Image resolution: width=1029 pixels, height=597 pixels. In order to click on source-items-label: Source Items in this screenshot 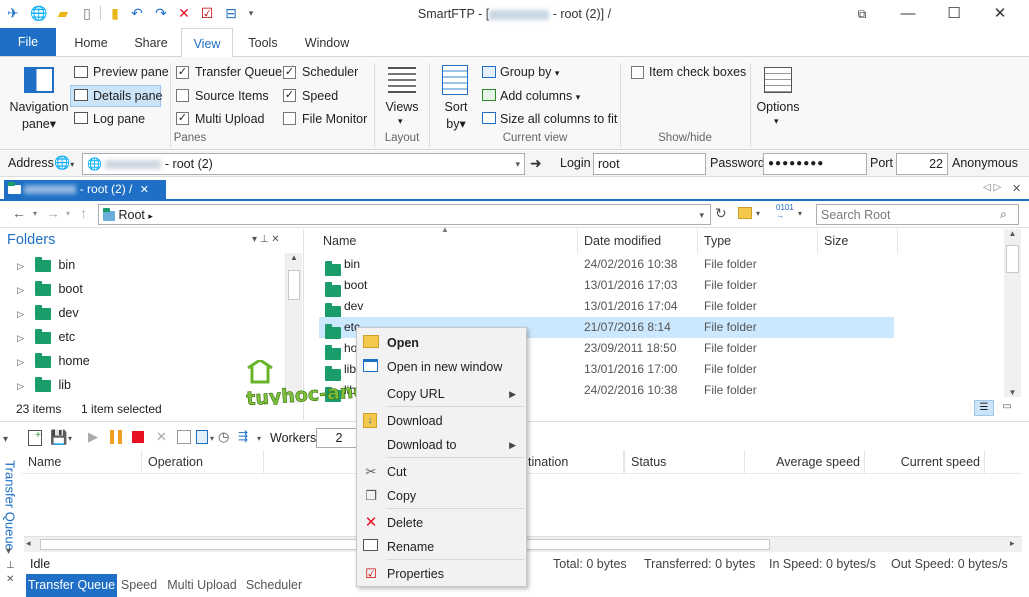, I will do `click(232, 96)`.